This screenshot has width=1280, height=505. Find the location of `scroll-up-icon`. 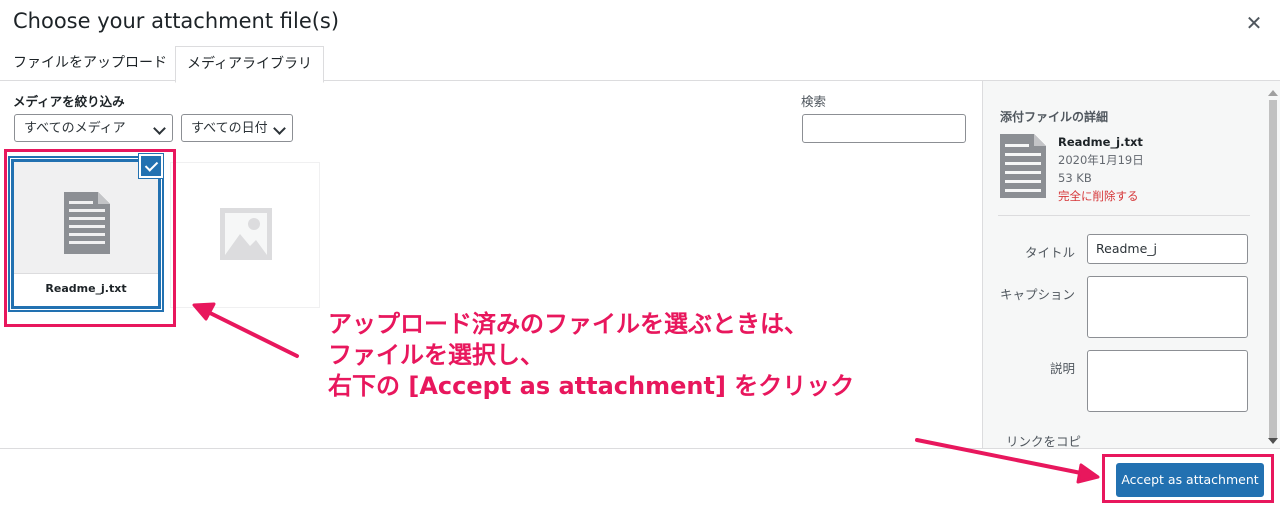

scroll-up-icon is located at coordinates (1273, 93).